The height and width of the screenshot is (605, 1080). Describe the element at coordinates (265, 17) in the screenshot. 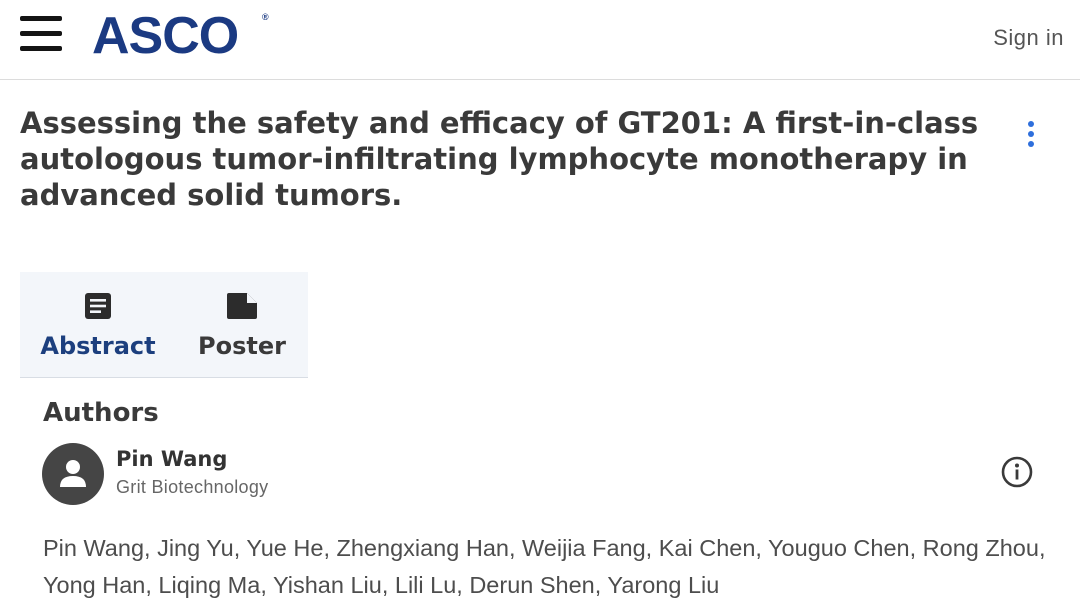

I see `registered-mark: ®` at that location.